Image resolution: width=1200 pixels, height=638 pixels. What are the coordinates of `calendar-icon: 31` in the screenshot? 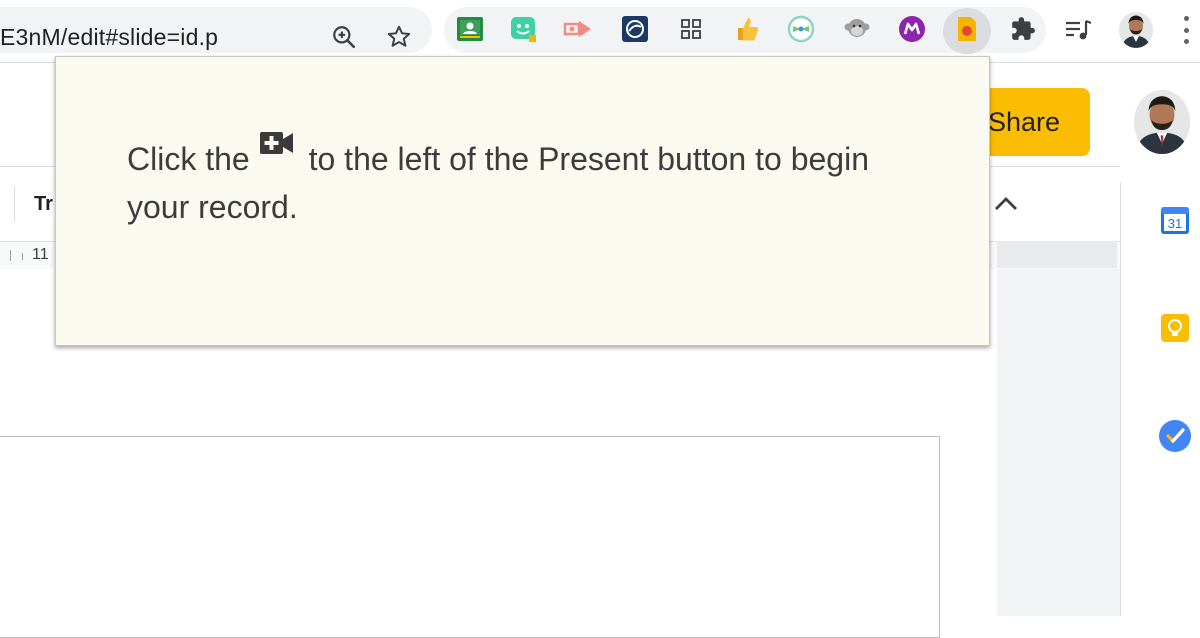 It's located at (1175, 220).